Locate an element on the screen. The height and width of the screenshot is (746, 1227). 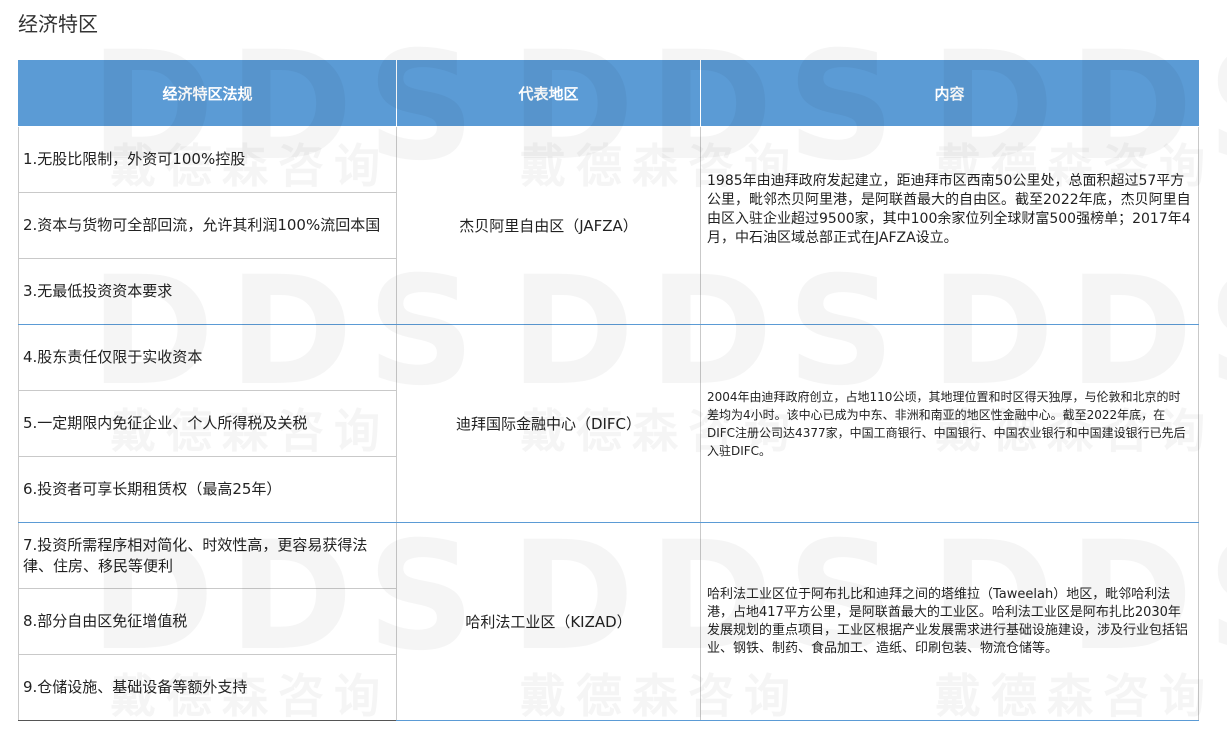
header-content: 内容 is located at coordinates (949, 93).